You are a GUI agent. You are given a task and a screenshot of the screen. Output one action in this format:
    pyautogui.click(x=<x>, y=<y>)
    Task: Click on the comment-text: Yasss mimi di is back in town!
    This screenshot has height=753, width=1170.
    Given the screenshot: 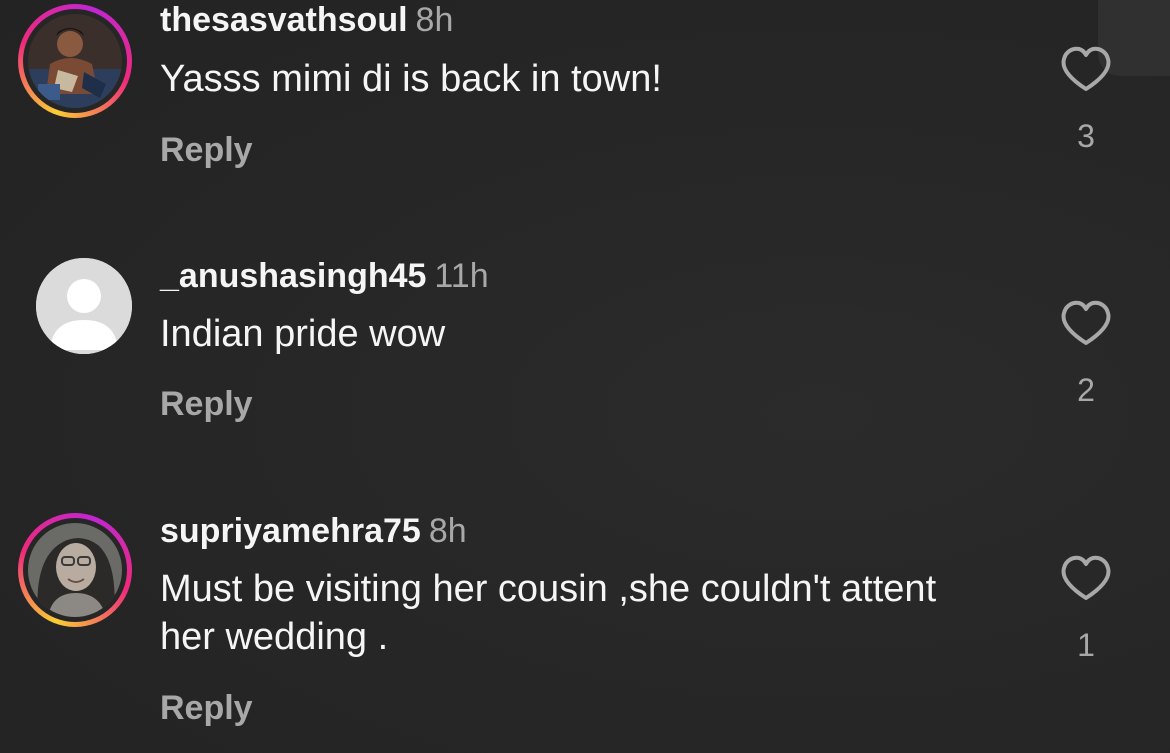 What is the action you would take?
    pyautogui.click(x=411, y=79)
    